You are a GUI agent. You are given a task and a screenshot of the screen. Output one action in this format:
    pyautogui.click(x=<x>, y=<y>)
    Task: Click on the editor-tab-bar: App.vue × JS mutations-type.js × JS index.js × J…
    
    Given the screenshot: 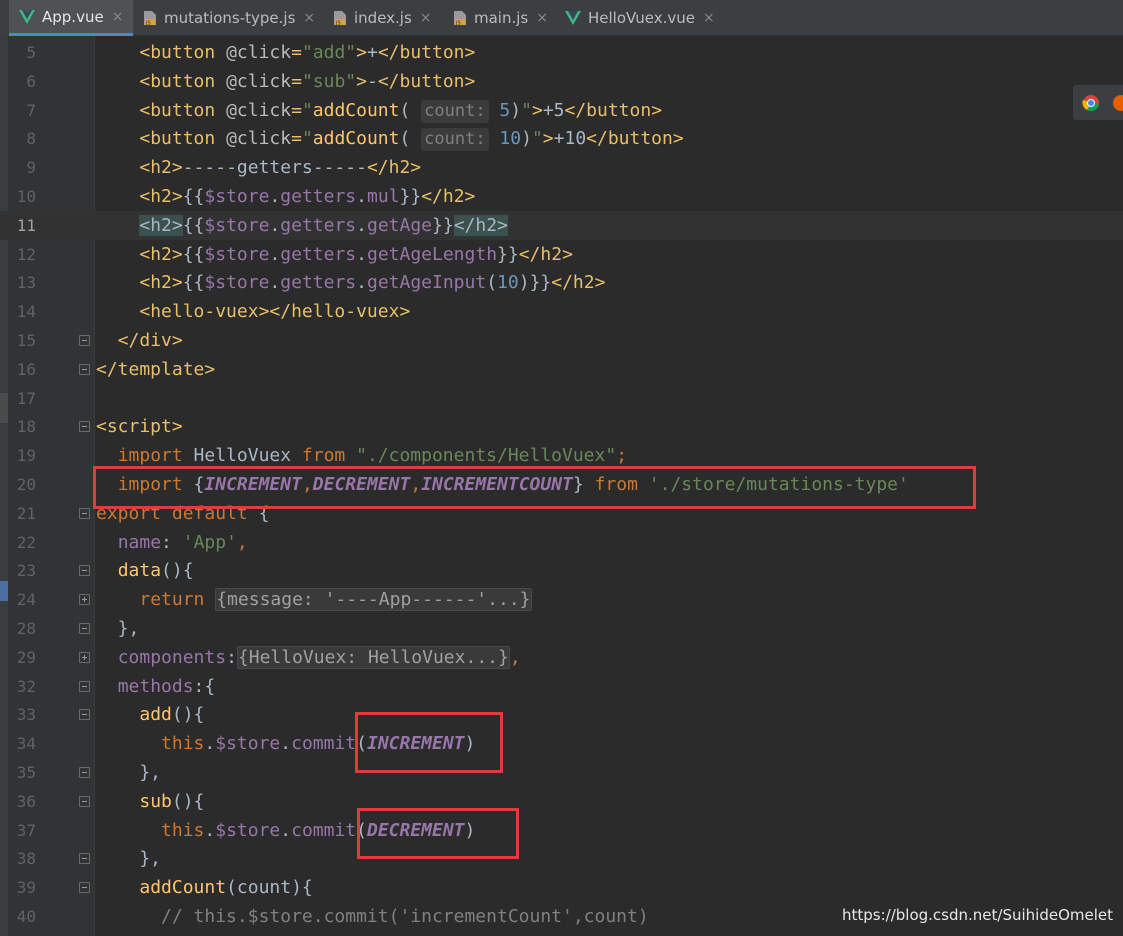 What is the action you would take?
    pyautogui.click(x=561, y=18)
    